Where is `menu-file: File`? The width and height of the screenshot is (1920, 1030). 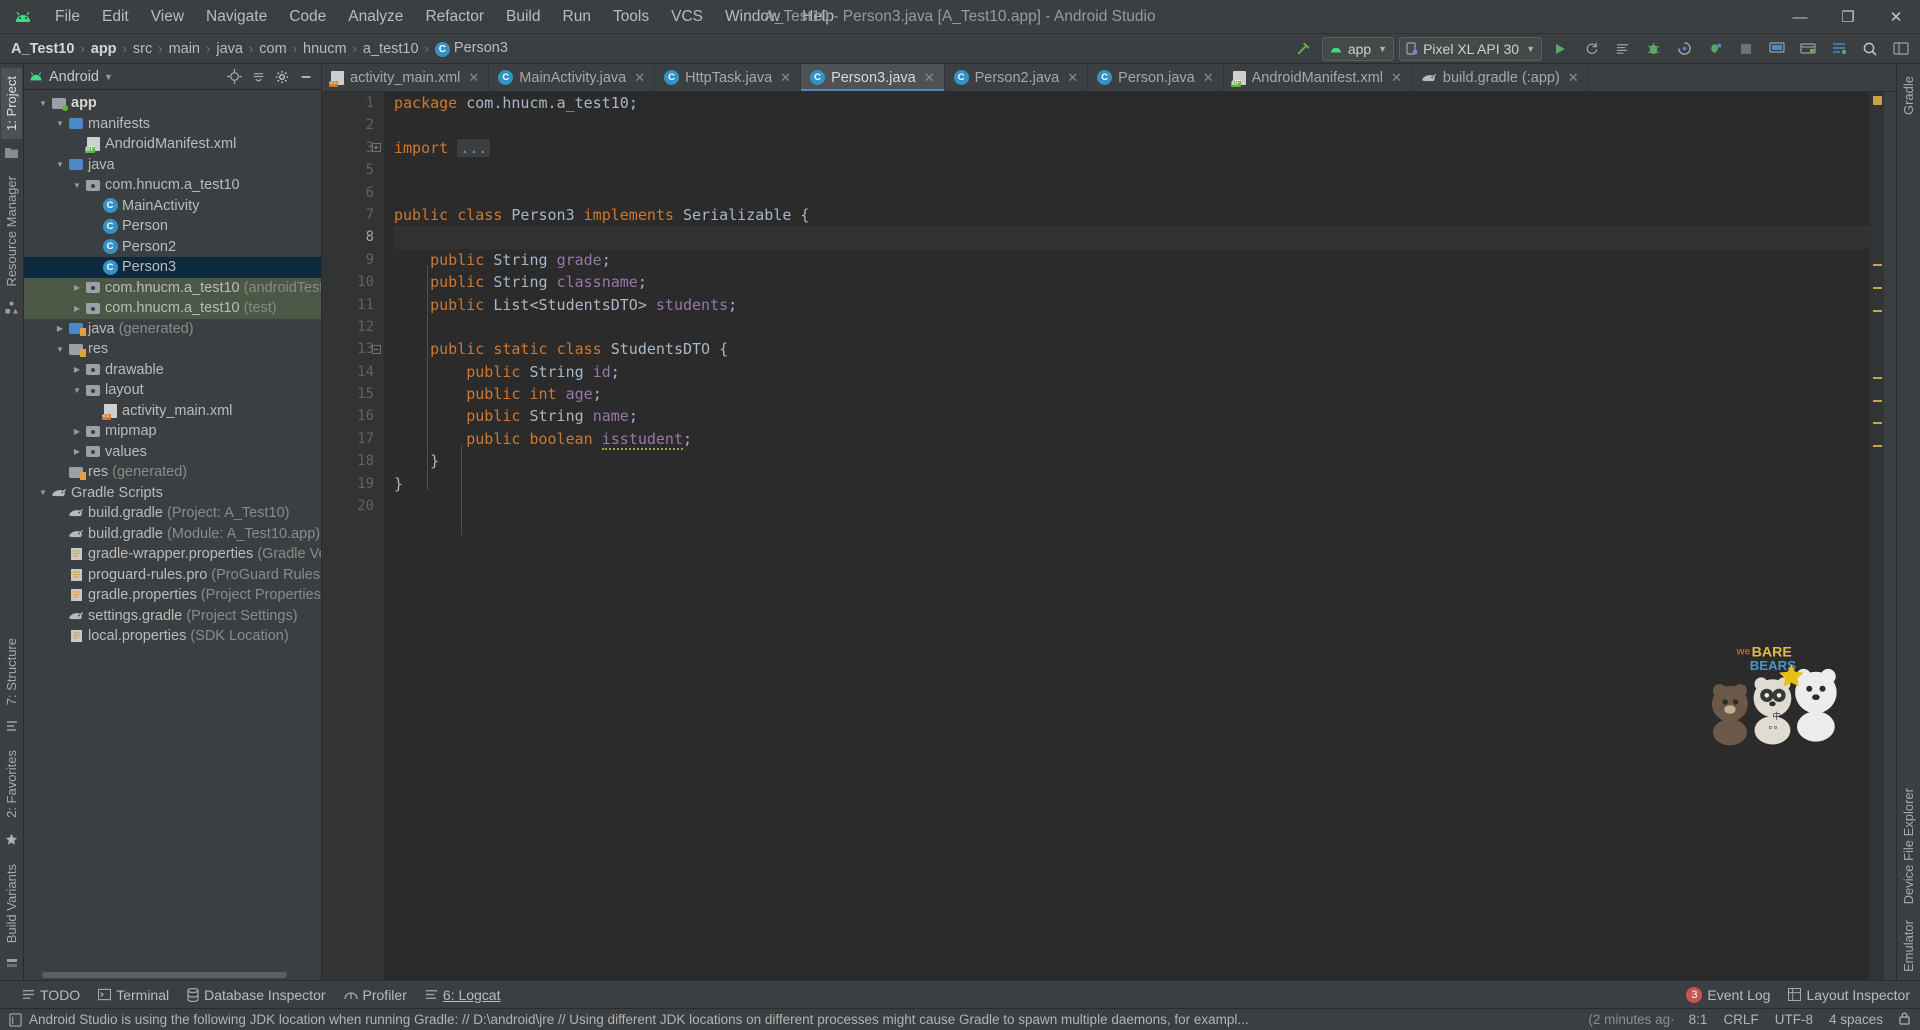 menu-file: File is located at coordinates (67, 17).